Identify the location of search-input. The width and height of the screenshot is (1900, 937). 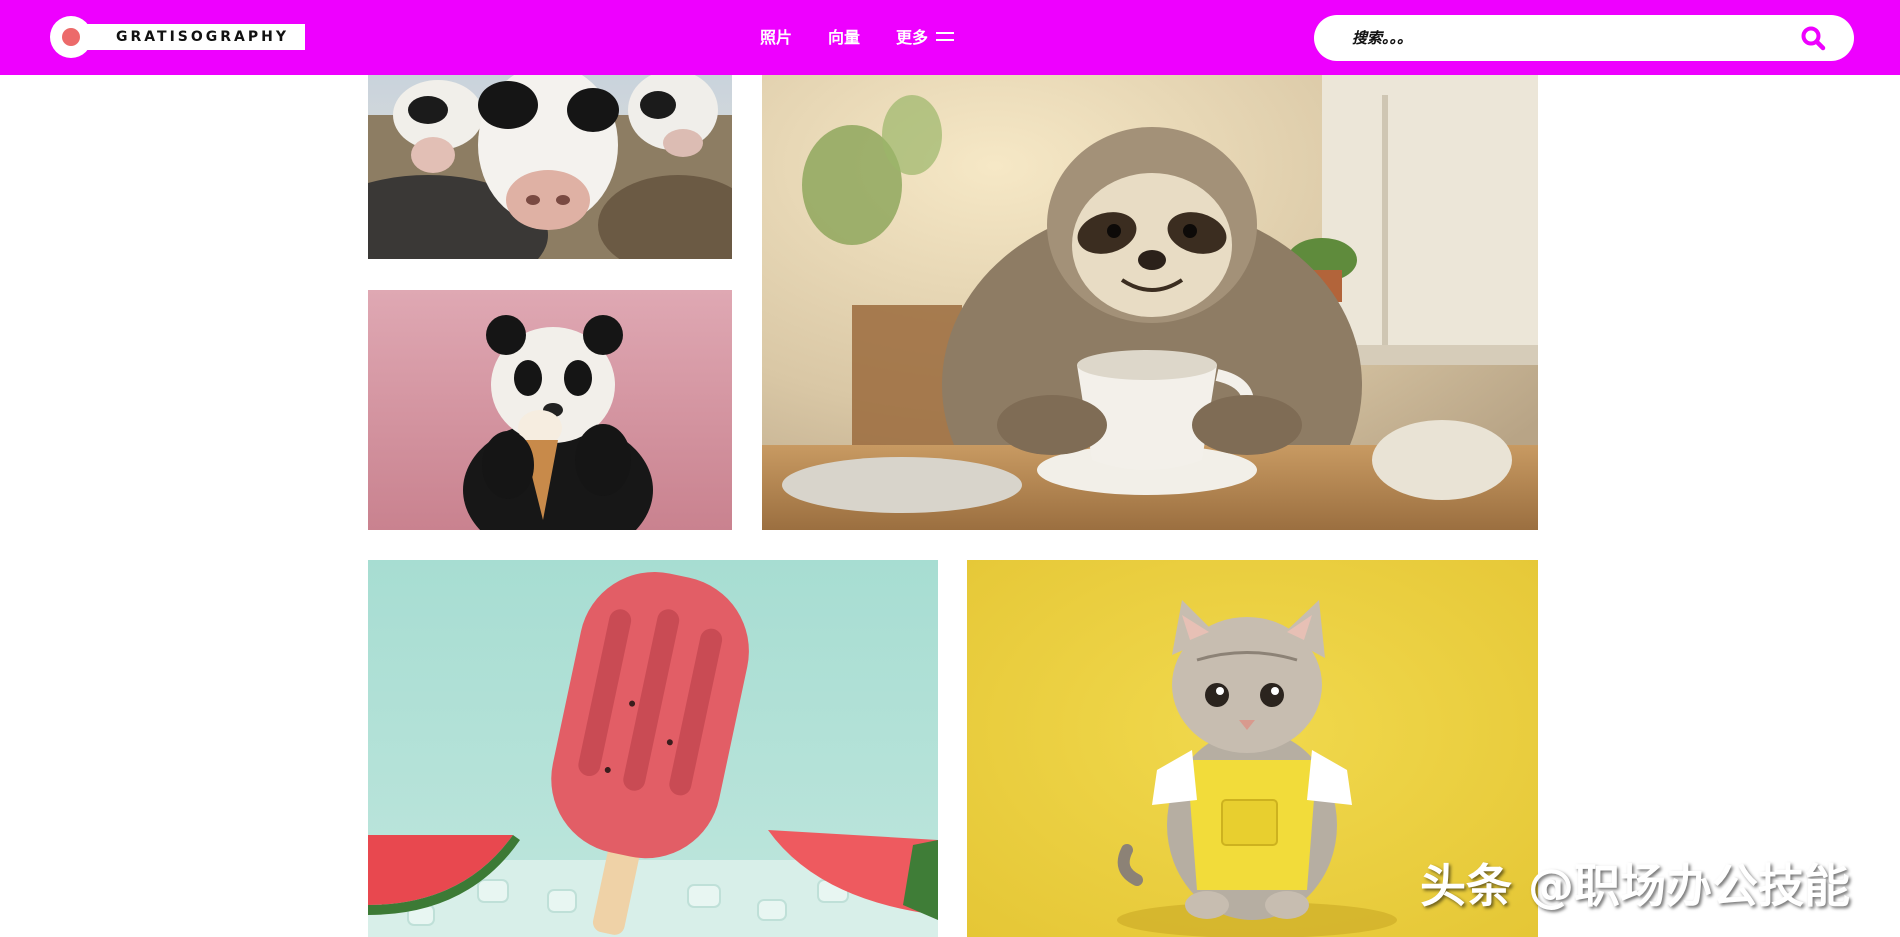
(1567, 38).